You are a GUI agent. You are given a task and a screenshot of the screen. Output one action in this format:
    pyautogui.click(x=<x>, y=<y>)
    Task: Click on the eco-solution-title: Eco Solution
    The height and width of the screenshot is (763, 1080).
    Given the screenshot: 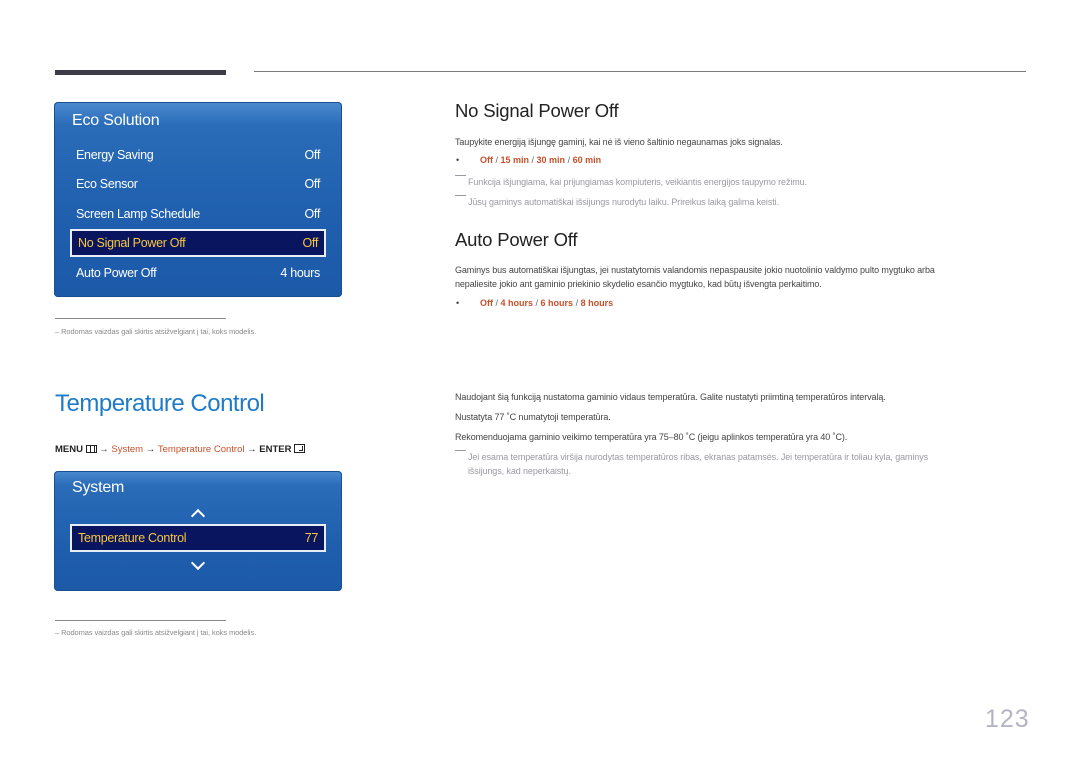 What is the action you would take?
    pyautogui.click(x=116, y=120)
    